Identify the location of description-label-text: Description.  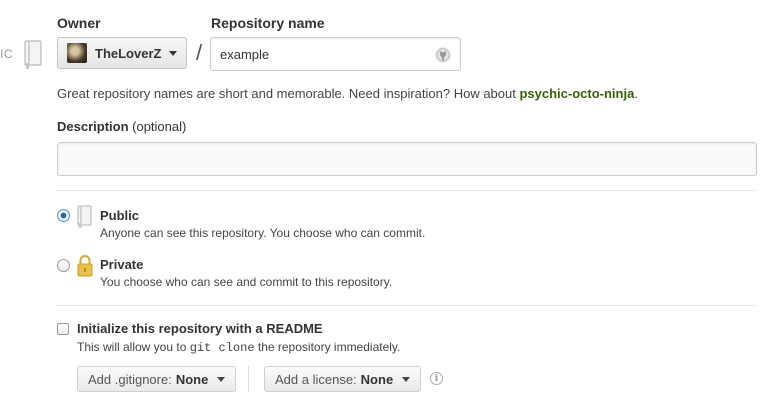
(93, 126).